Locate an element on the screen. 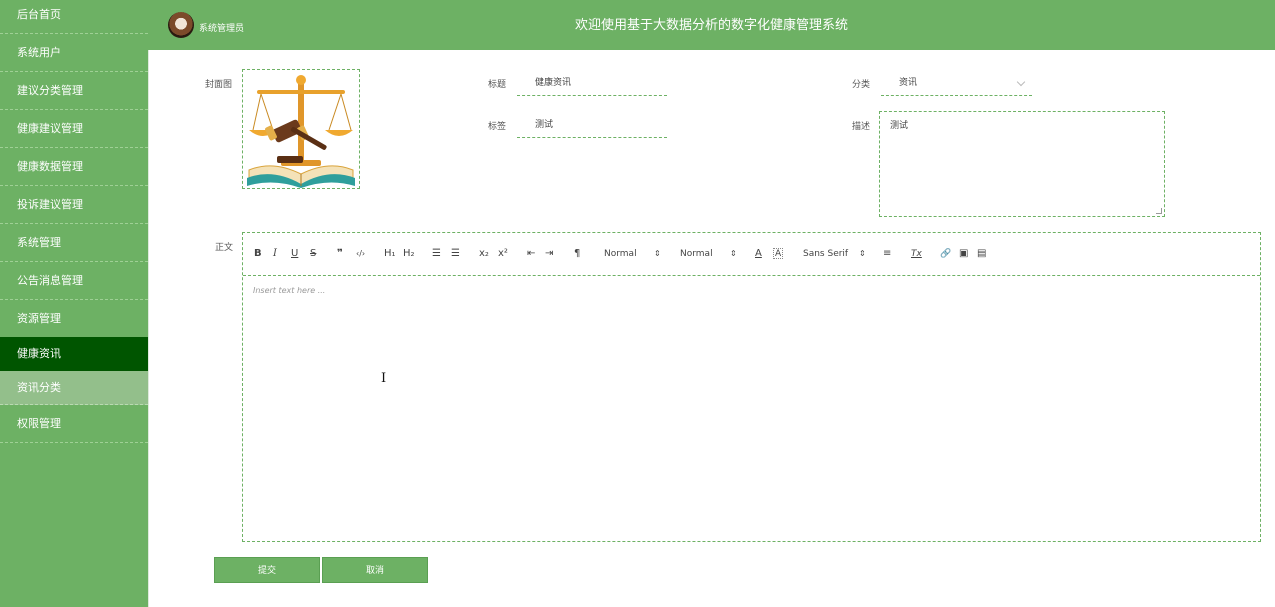  outdent-button: ⇤ is located at coordinates (531, 254).